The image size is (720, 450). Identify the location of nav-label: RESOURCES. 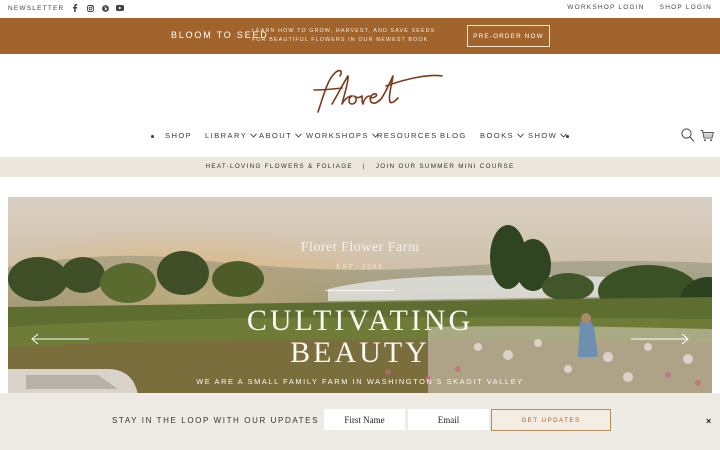
(407, 135).